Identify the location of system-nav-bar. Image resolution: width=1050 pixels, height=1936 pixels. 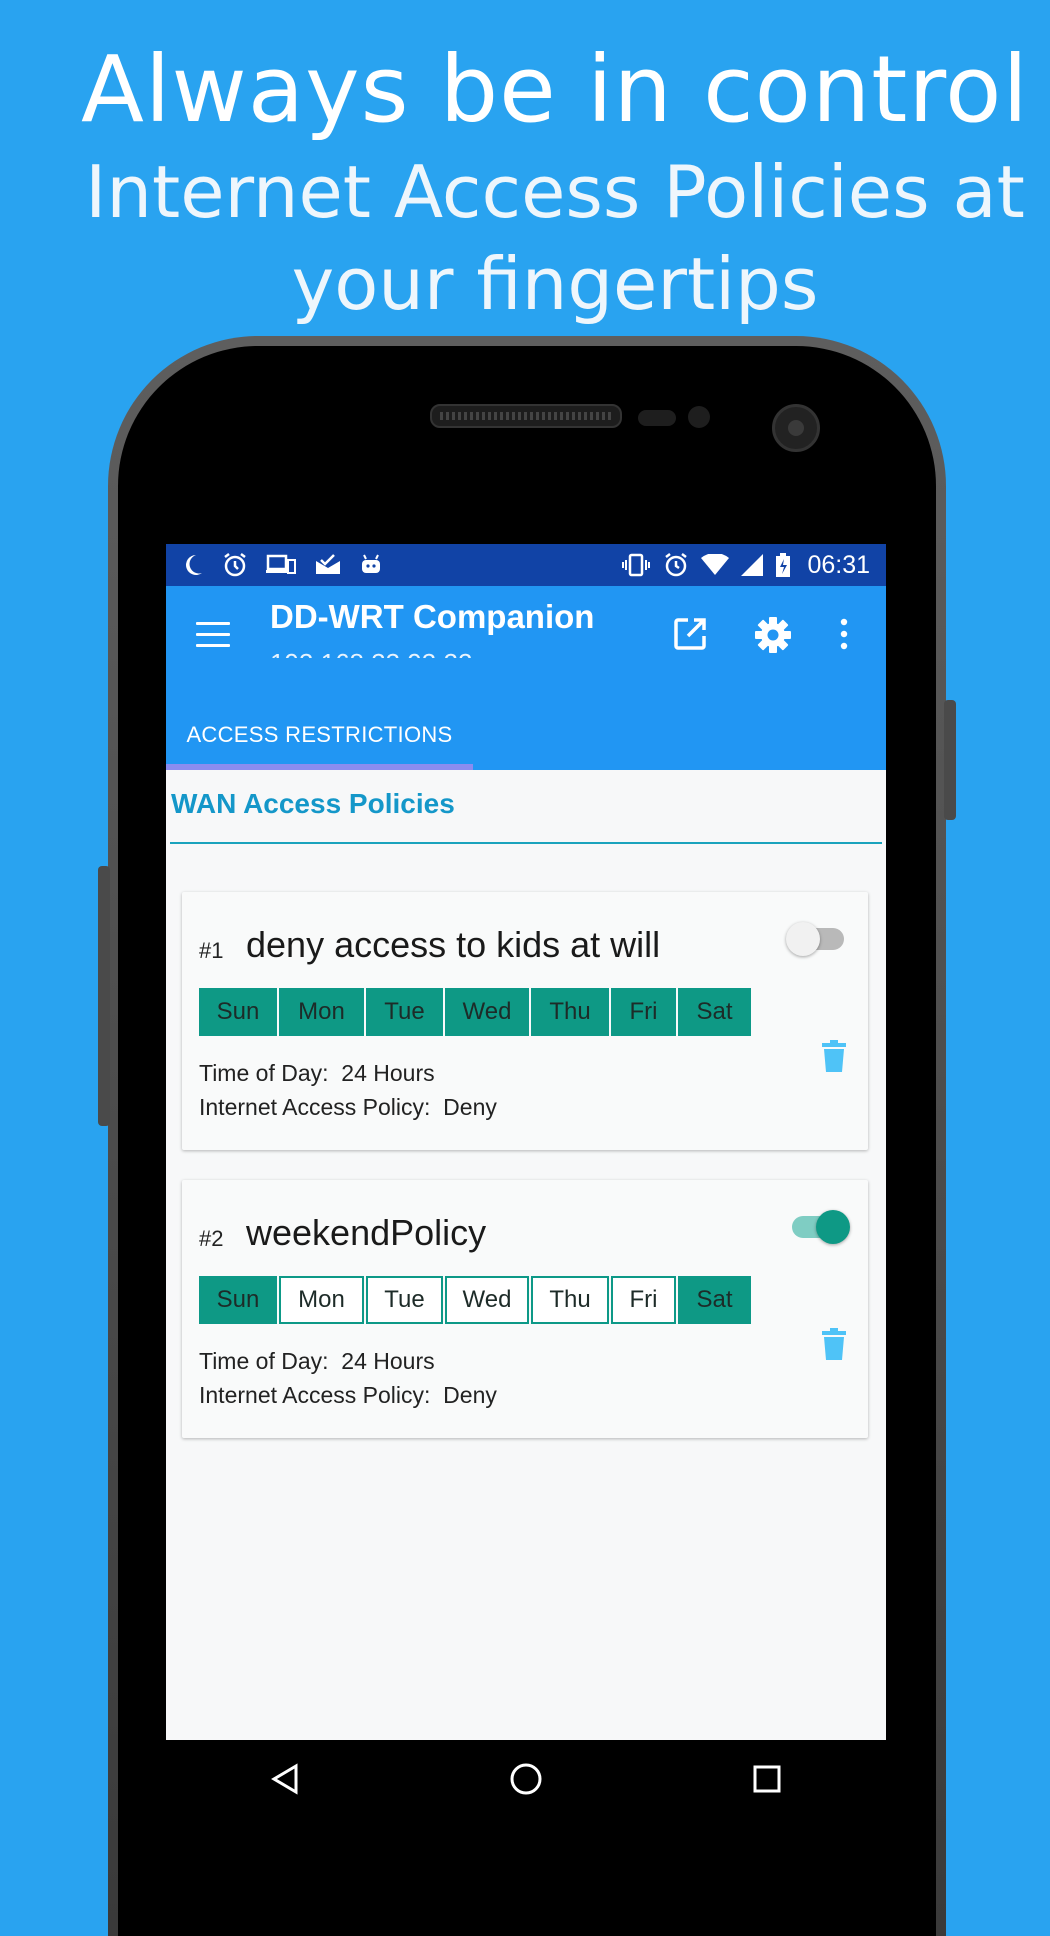
(526, 1778).